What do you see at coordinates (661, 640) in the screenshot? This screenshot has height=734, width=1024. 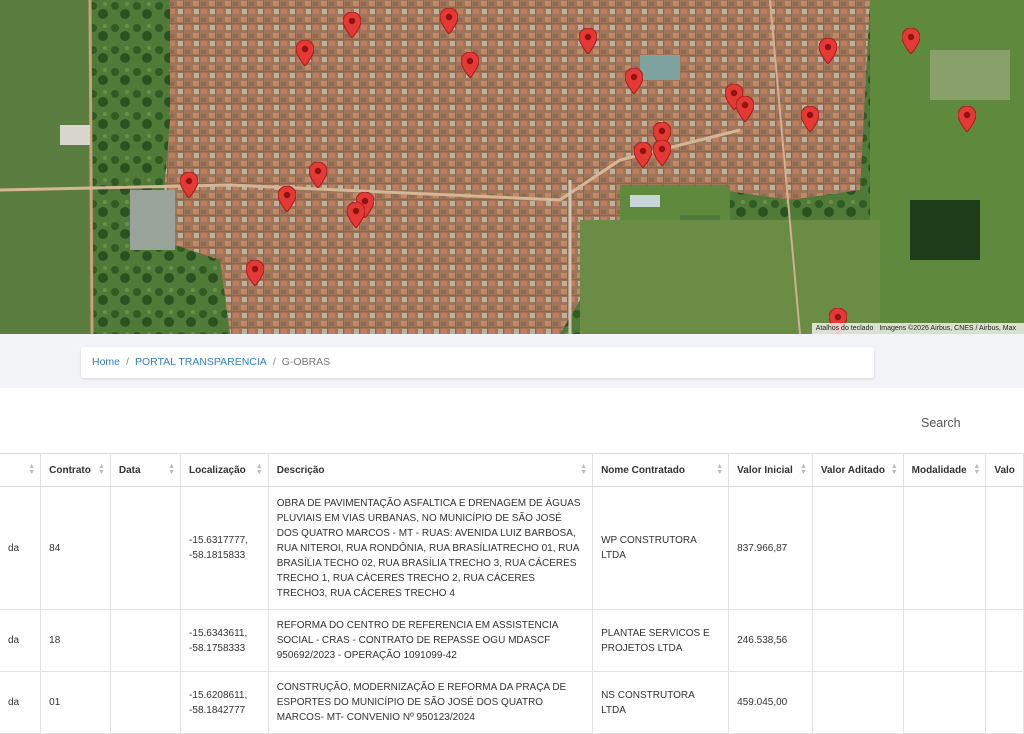 I see `cell-contratado: PLANTAE SERVICOS E PROJETOS LTDA` at bounding box center [661, 640].